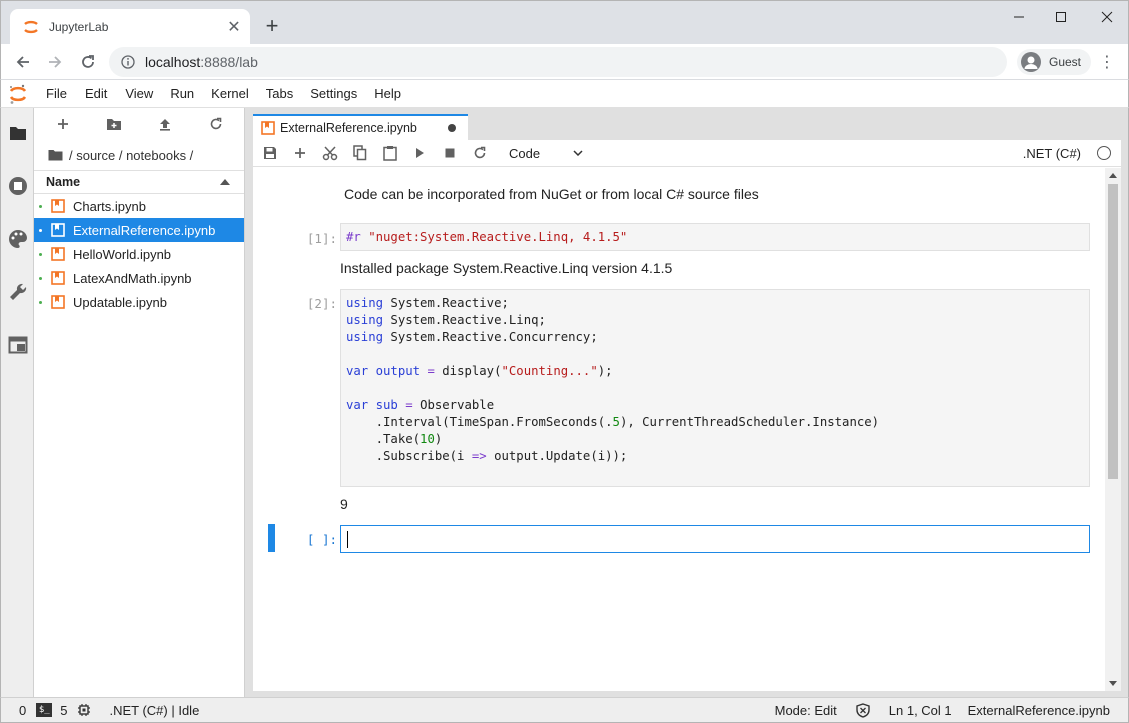 The height and width of the screenshot is (723, 1129). I want to click on maximize-icon, so click(1061, 17).